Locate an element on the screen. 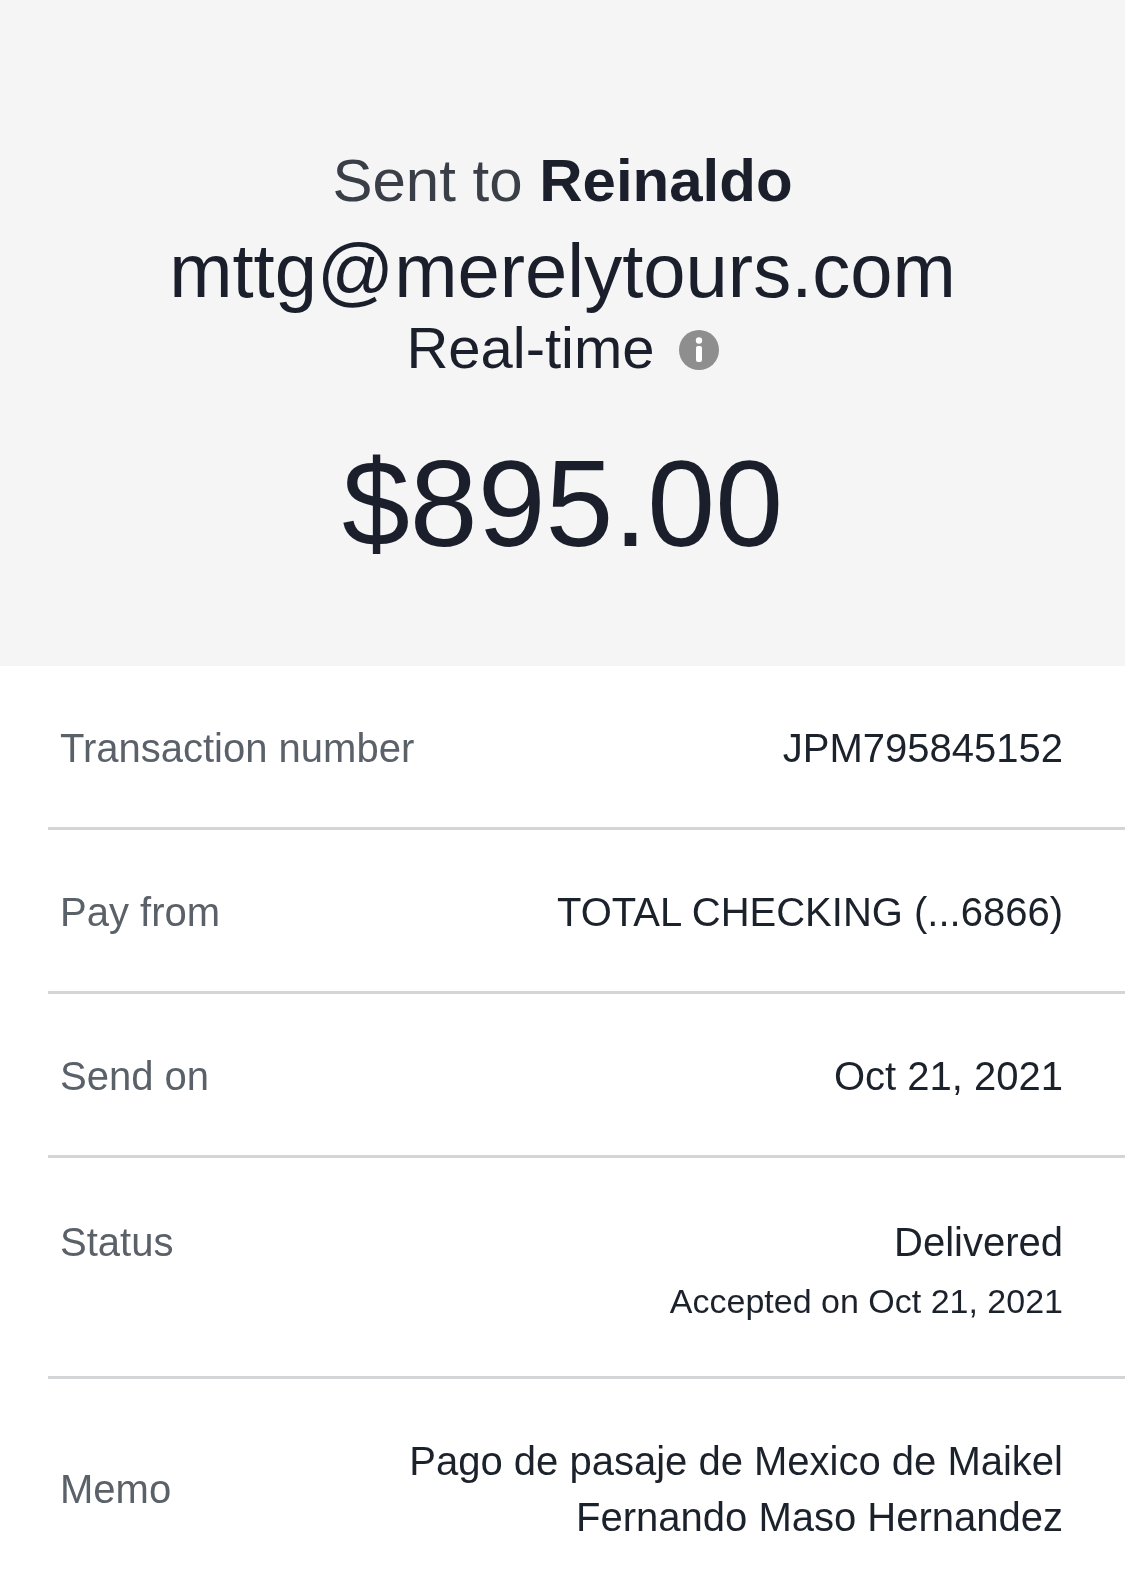  detail-value: TOTAL CHECKING (...6866) is located at coordinates (809, 912).